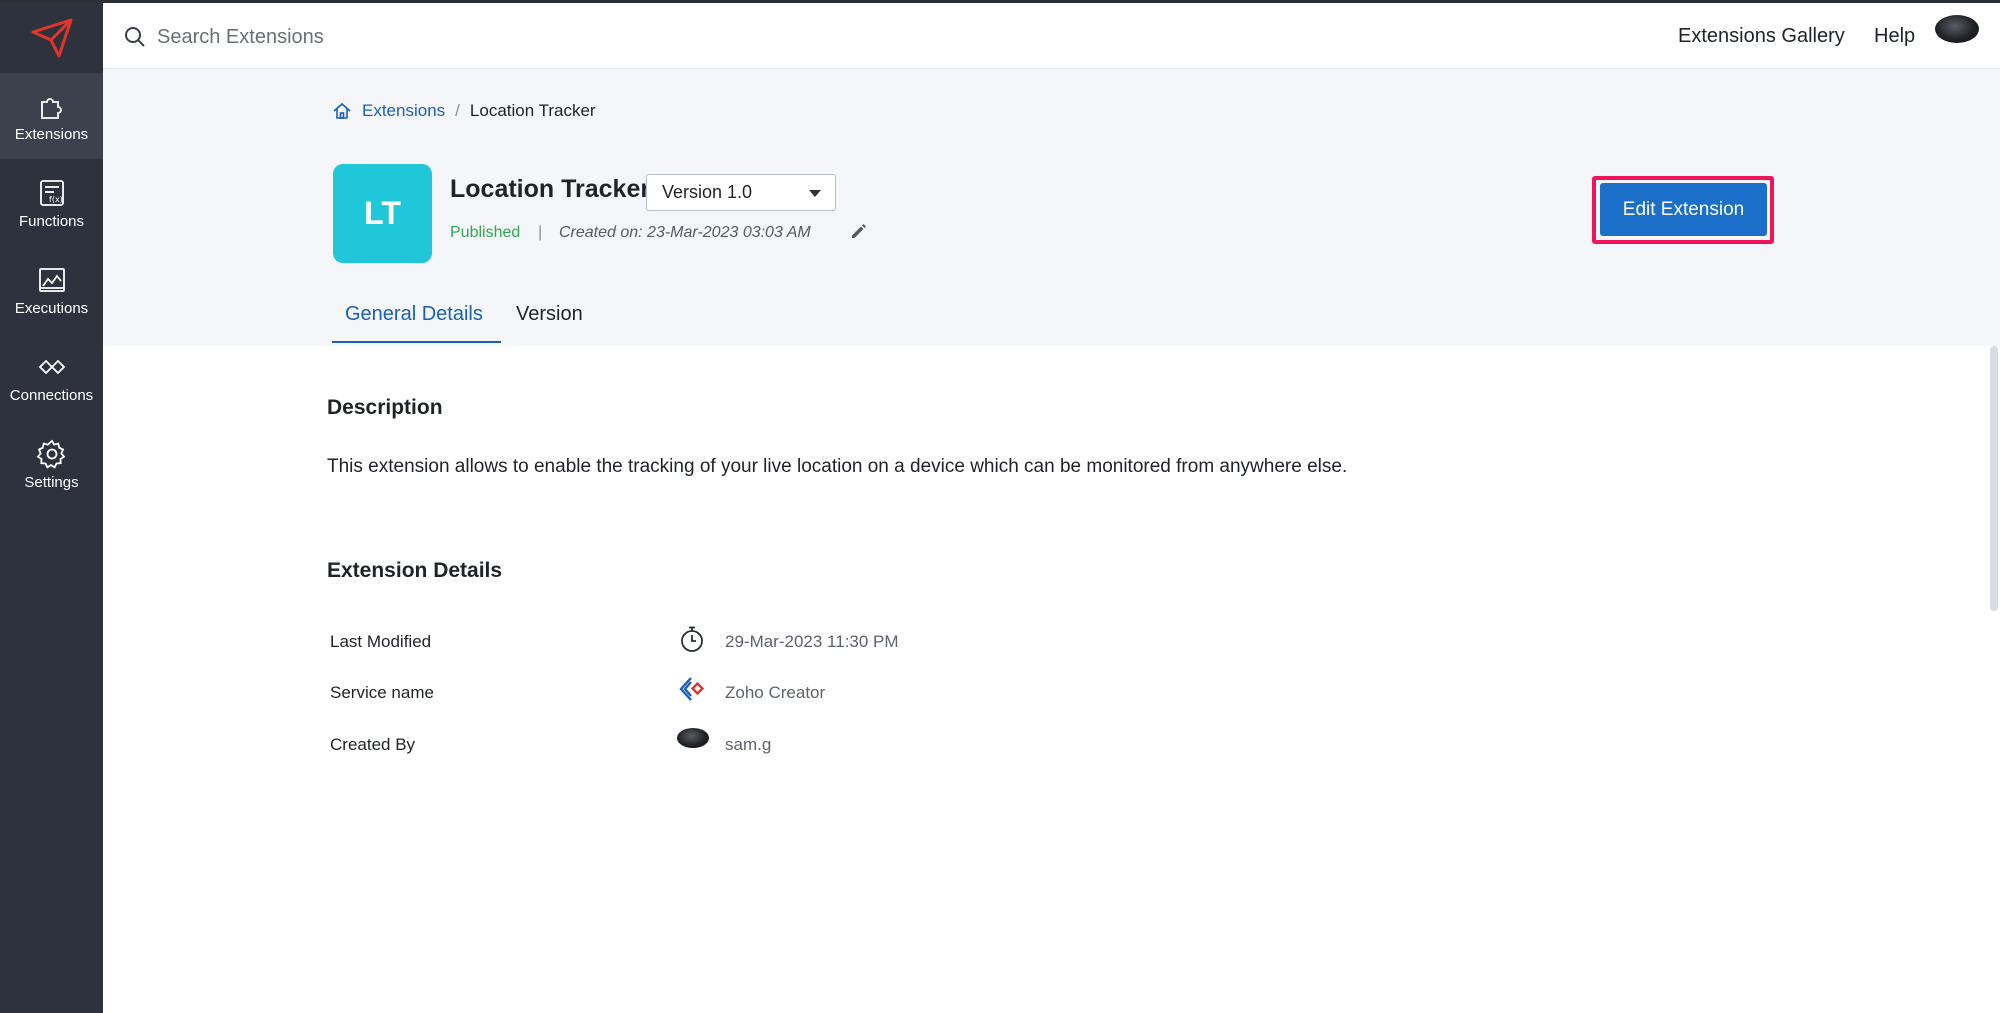 The height and width of the screenshot is (1013, 2000). What do you see at coordinates (382, 692) in the screenshot?
I see `service-name-label: Service name` at bounding box center [382, 692].